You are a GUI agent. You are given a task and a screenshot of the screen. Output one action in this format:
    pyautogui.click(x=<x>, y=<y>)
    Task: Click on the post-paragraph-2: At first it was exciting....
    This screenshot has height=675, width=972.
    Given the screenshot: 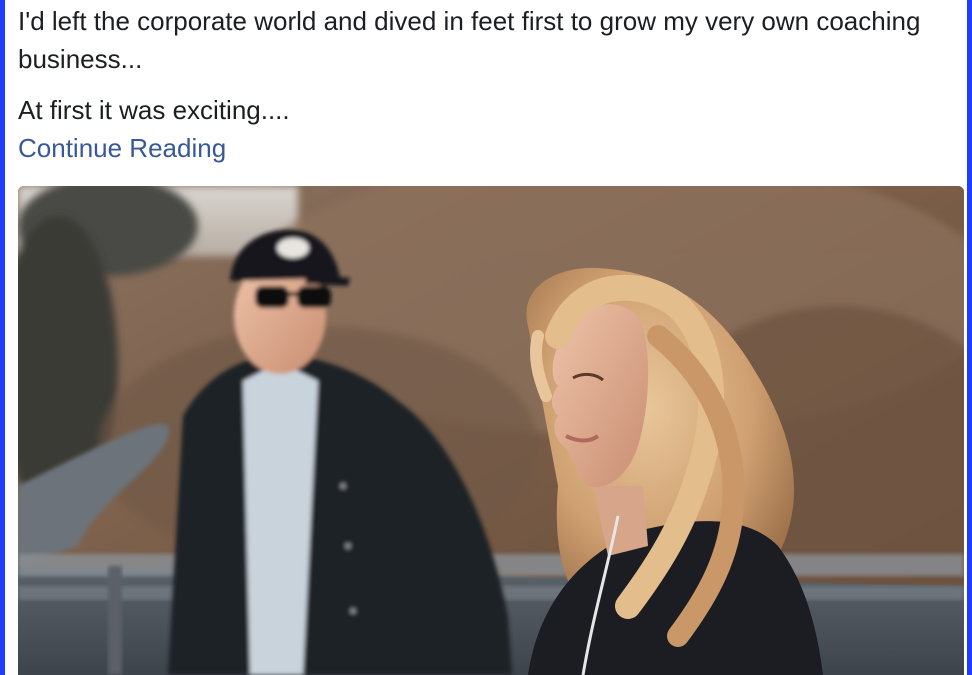 What is the action you would take?
    pyautogui.click(x=154, y=110)
    